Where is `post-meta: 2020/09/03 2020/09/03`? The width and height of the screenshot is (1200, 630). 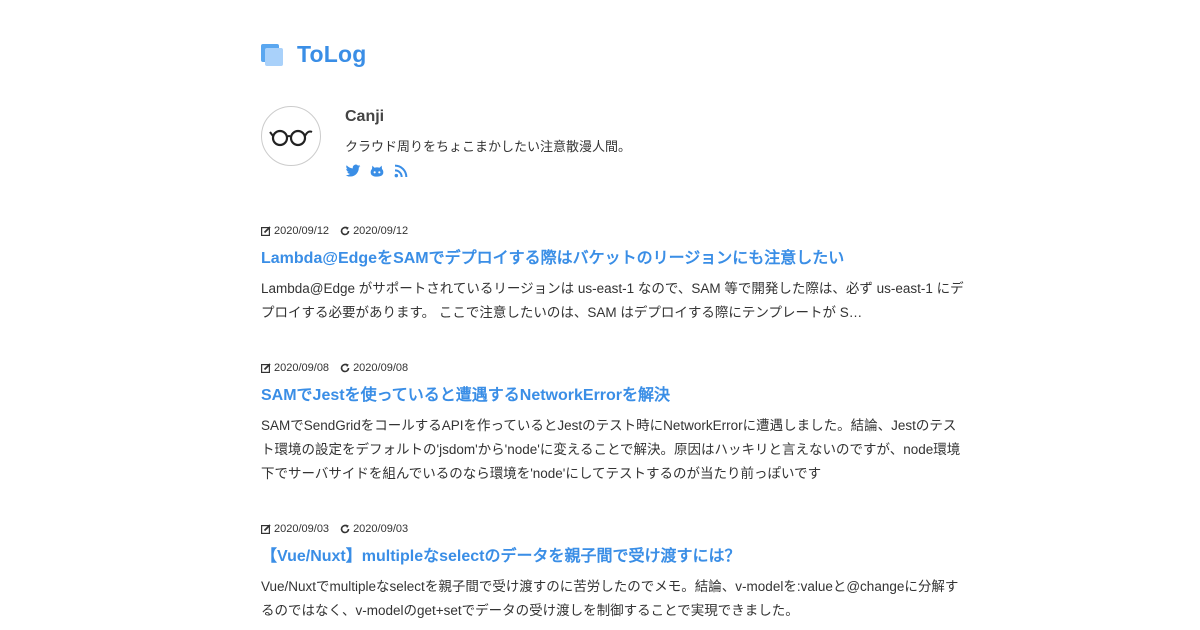
post-meta: 2020/09/03 2020/09/03 is located at coordinates (613, 529).